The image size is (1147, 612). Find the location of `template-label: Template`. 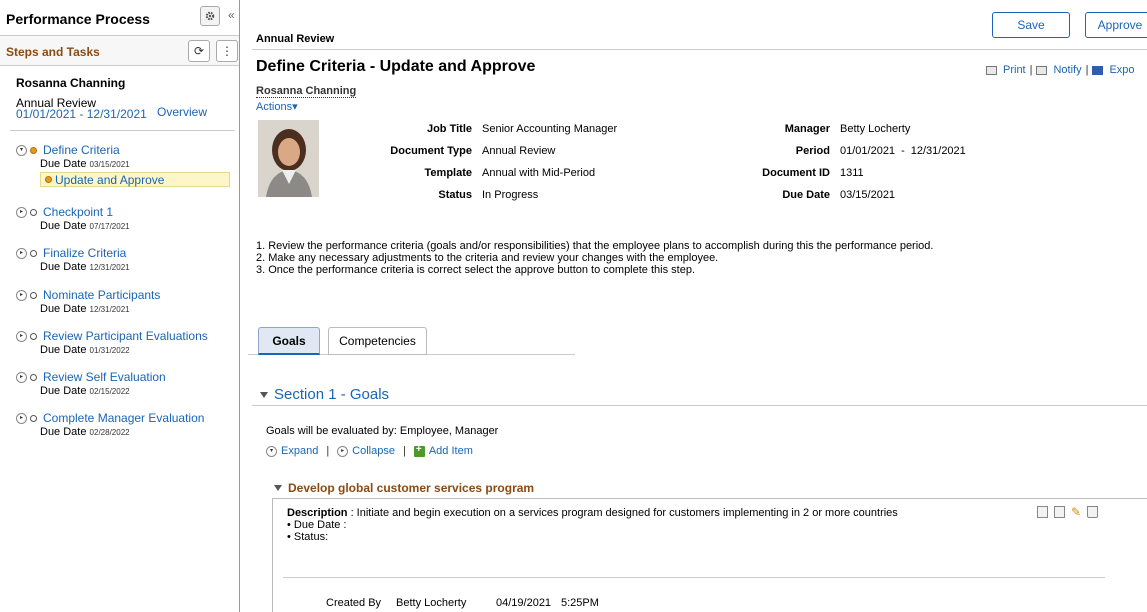

template-label: Template is located at coordinates (448, 173).